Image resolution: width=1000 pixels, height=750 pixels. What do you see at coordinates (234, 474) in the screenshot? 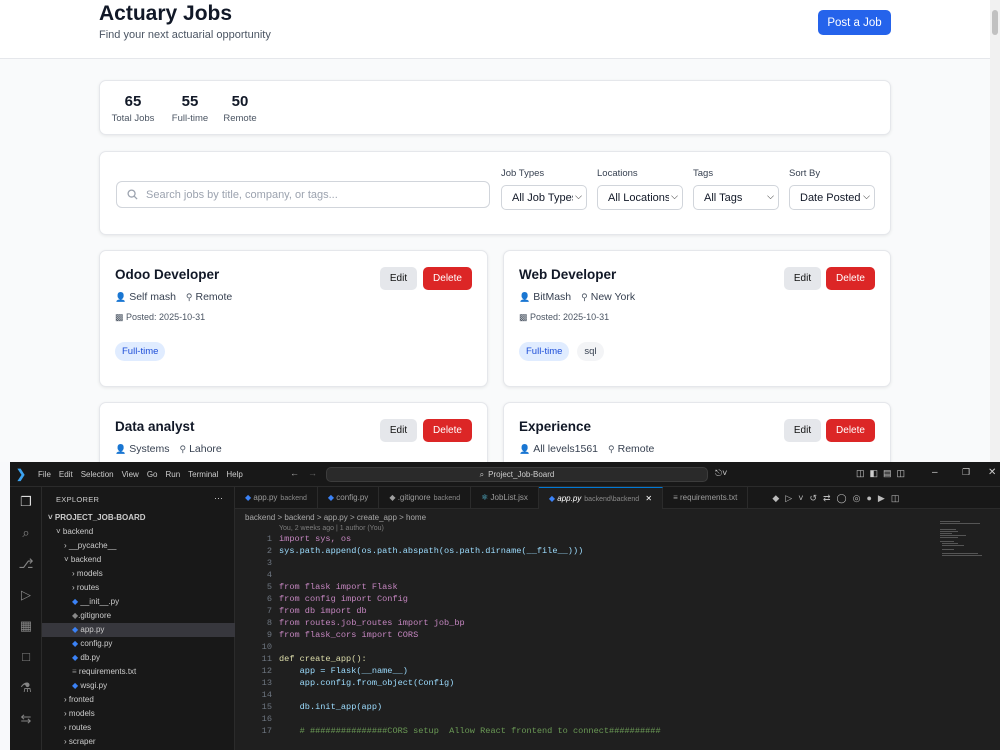
I see `menu-help: Help` at bounding box center [234, 474].